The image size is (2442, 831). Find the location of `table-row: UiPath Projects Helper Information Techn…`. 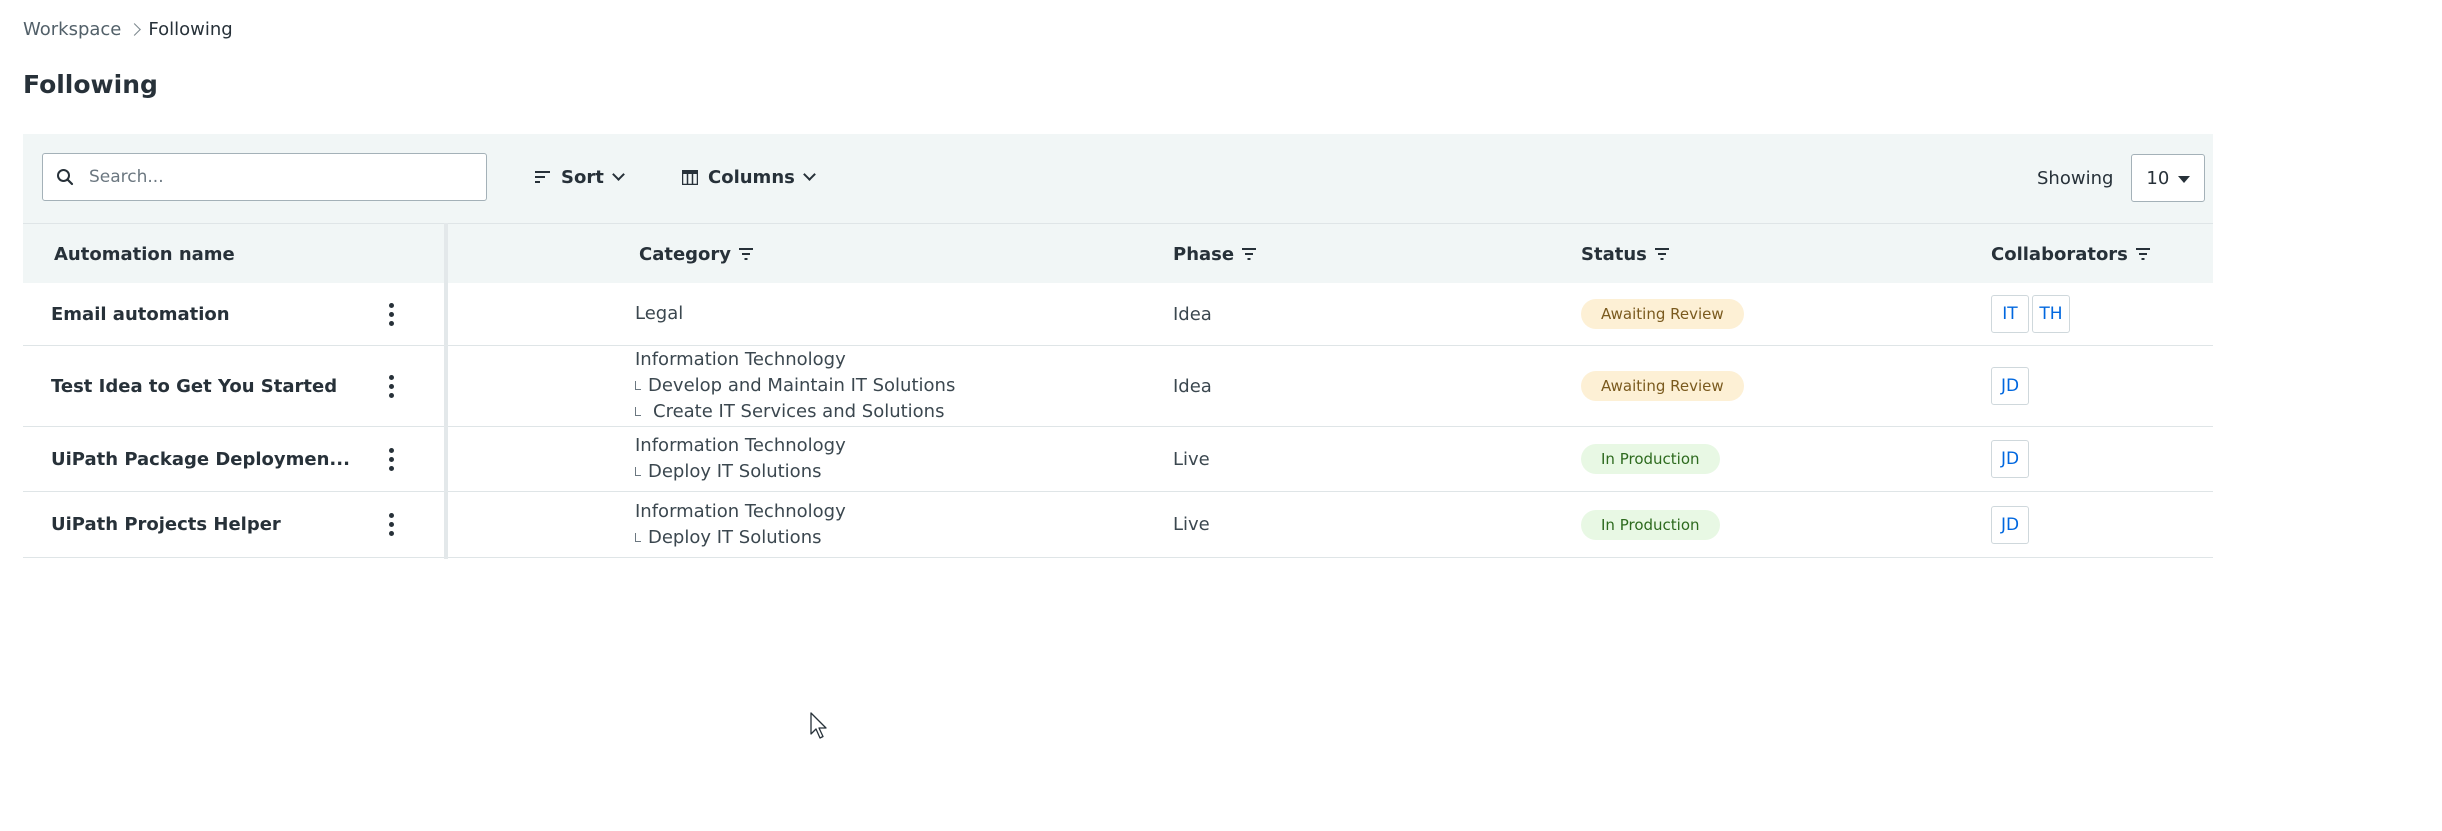

table-row: UiPath Projects Helper Information Techn… is located at coordinates (1118, 525).